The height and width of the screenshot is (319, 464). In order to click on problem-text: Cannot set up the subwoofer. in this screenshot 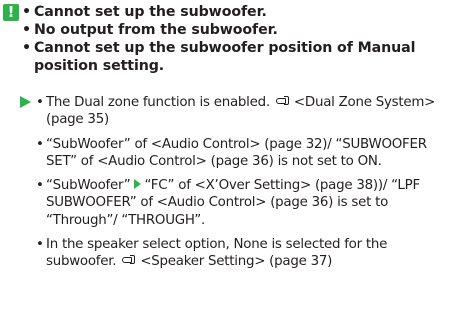, I will do `click(150, 12)`.